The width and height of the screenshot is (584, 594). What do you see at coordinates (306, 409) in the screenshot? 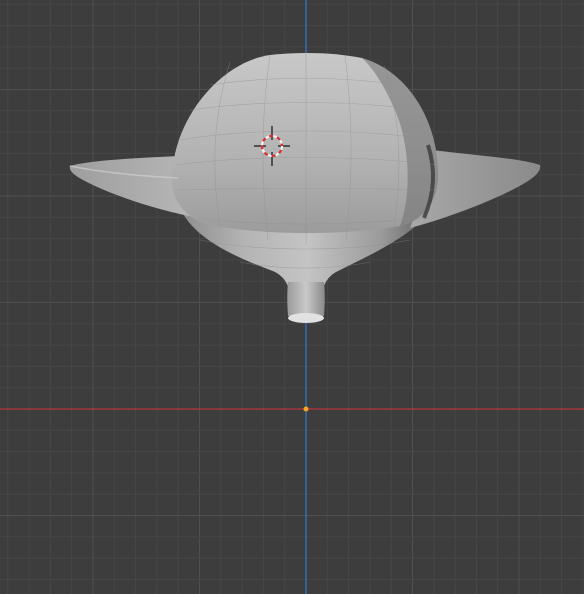
I see `world-origin-dot` at bounding box center [306, 409].